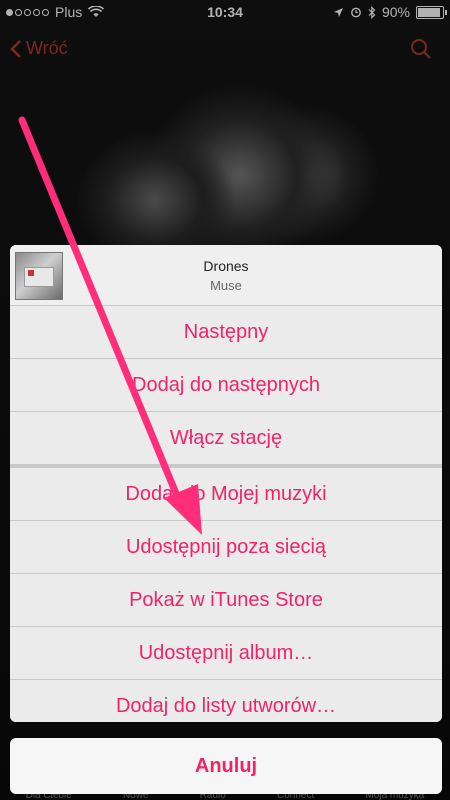 Image resolution: width=450 pixels, height=800 pixels. Describe the element at coordinates (226, 275) in the screenshot. I see `song-header: Drones Muse` at that location.